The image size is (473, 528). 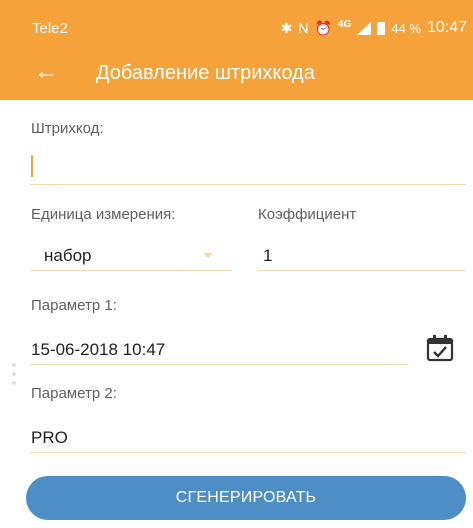 I want to click on signal-icon, so click(x=364, y=28).